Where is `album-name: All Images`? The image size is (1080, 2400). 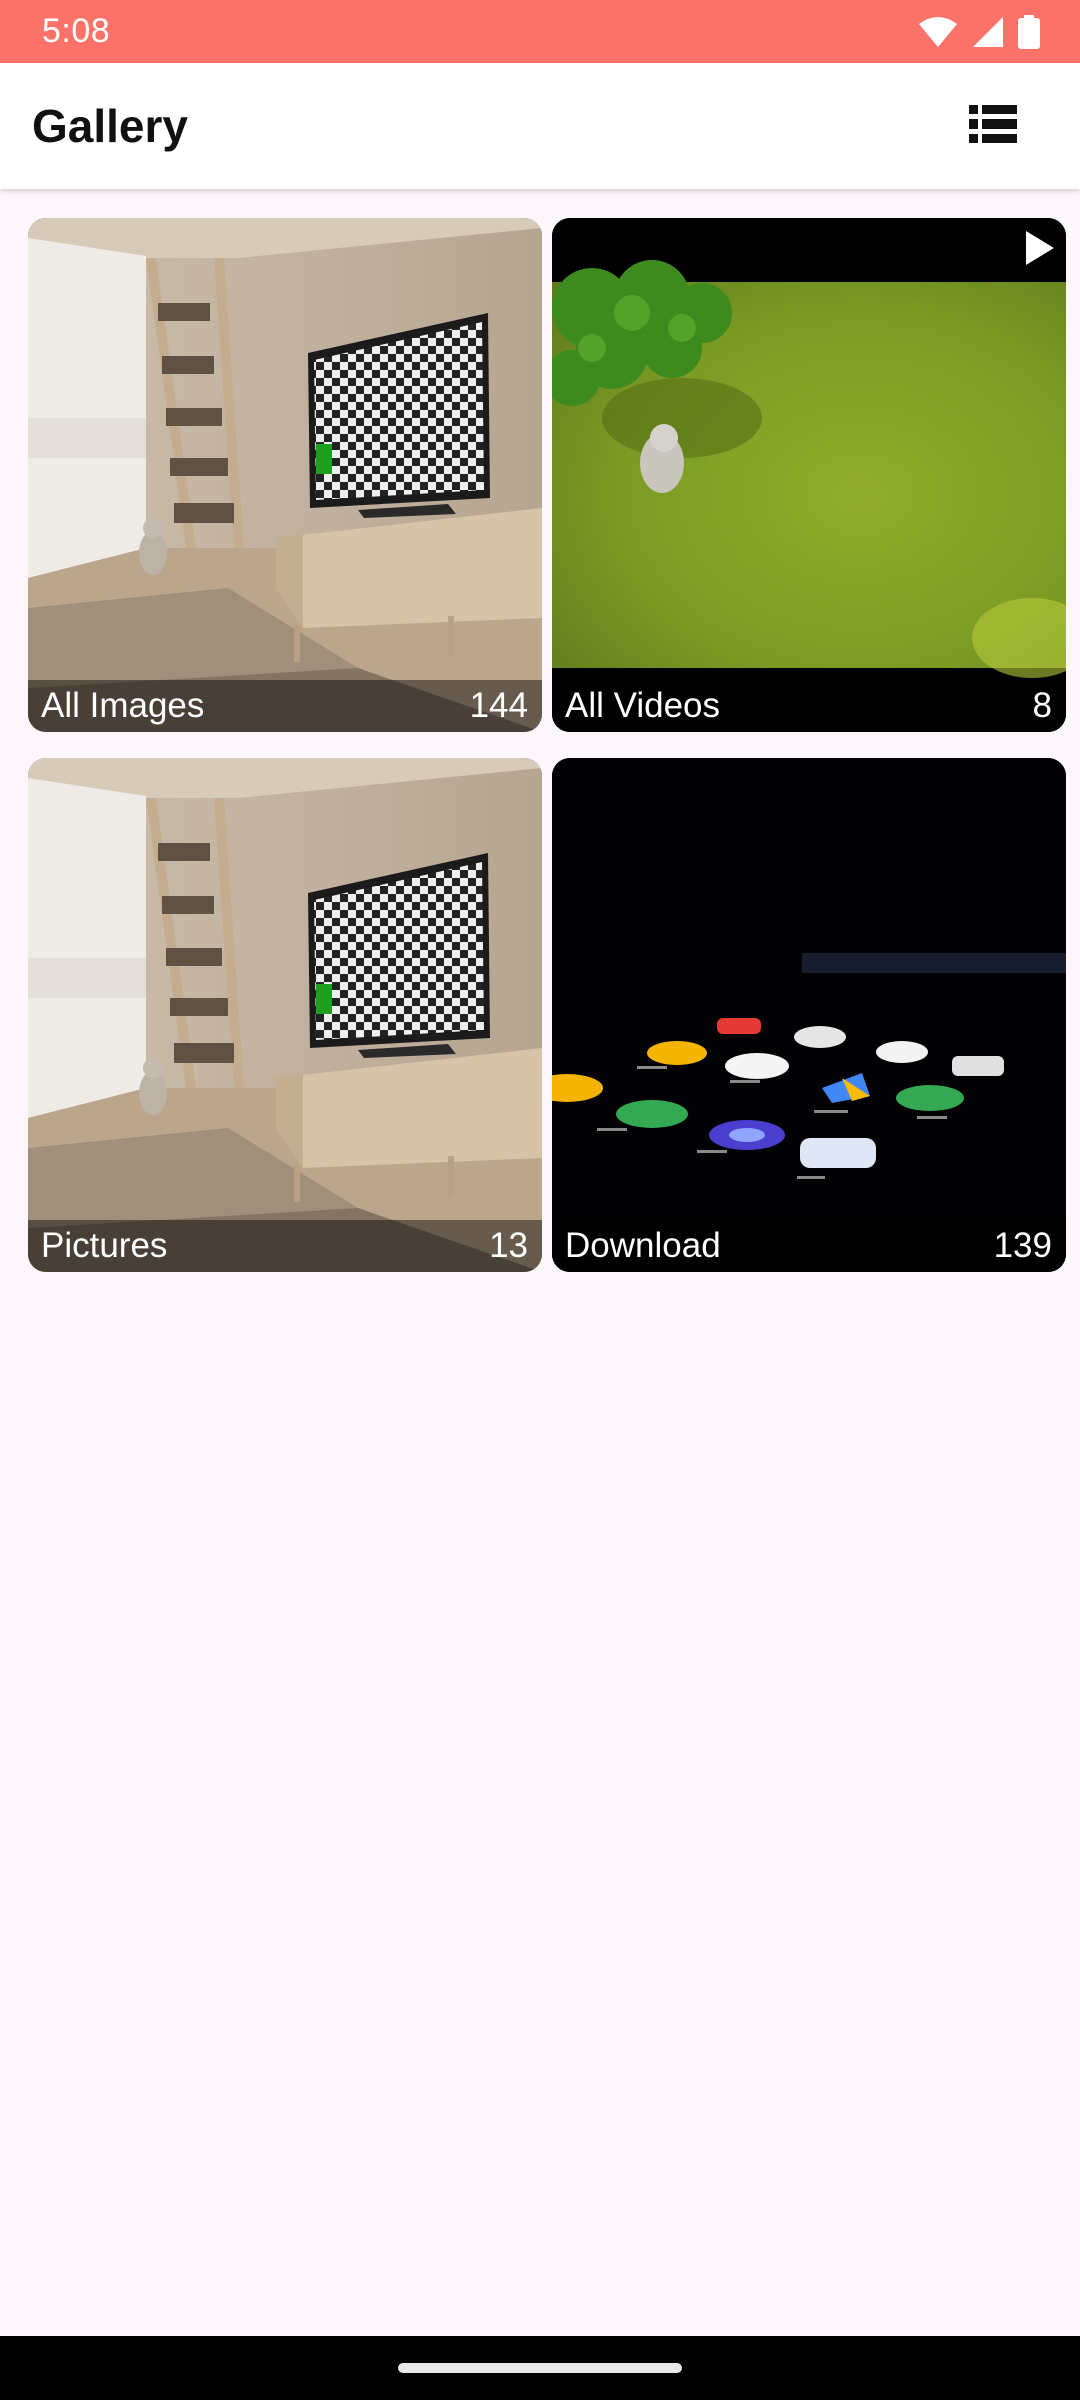 album-name: All Images is located at coordinates (123, 705).